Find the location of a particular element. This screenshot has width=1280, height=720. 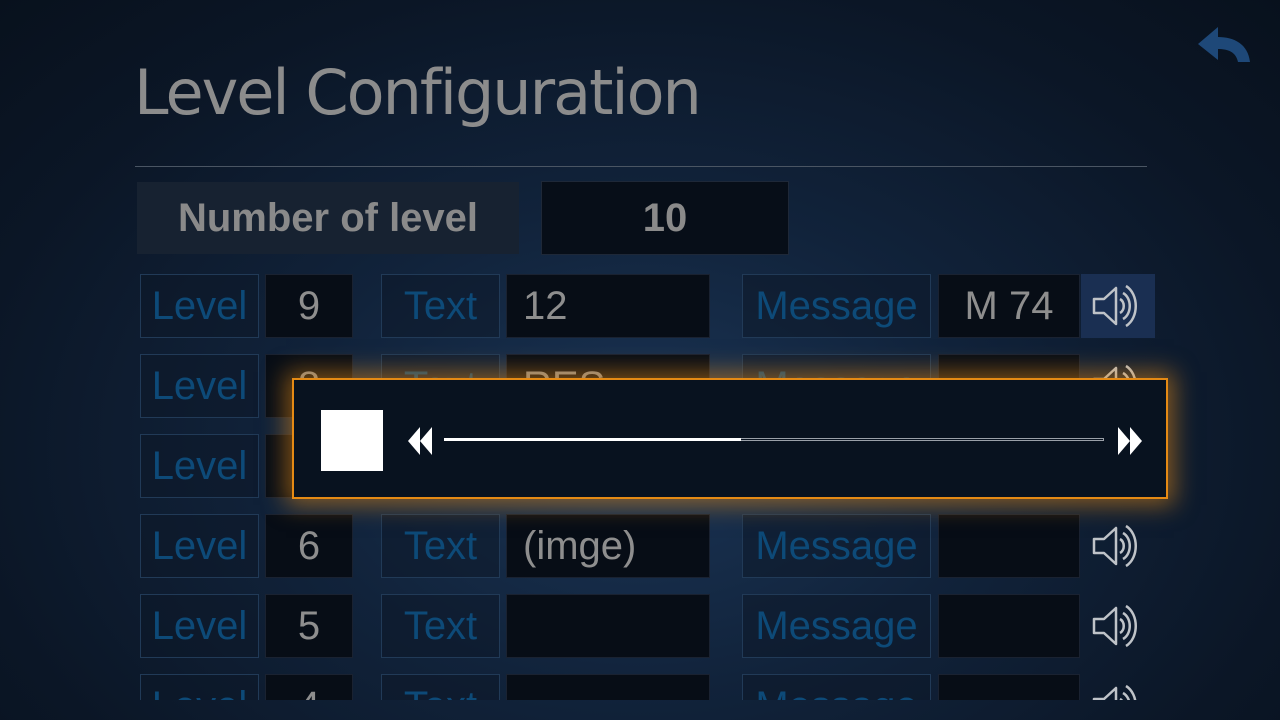

level-number-field: 5 is located at coordinates (309, 626).